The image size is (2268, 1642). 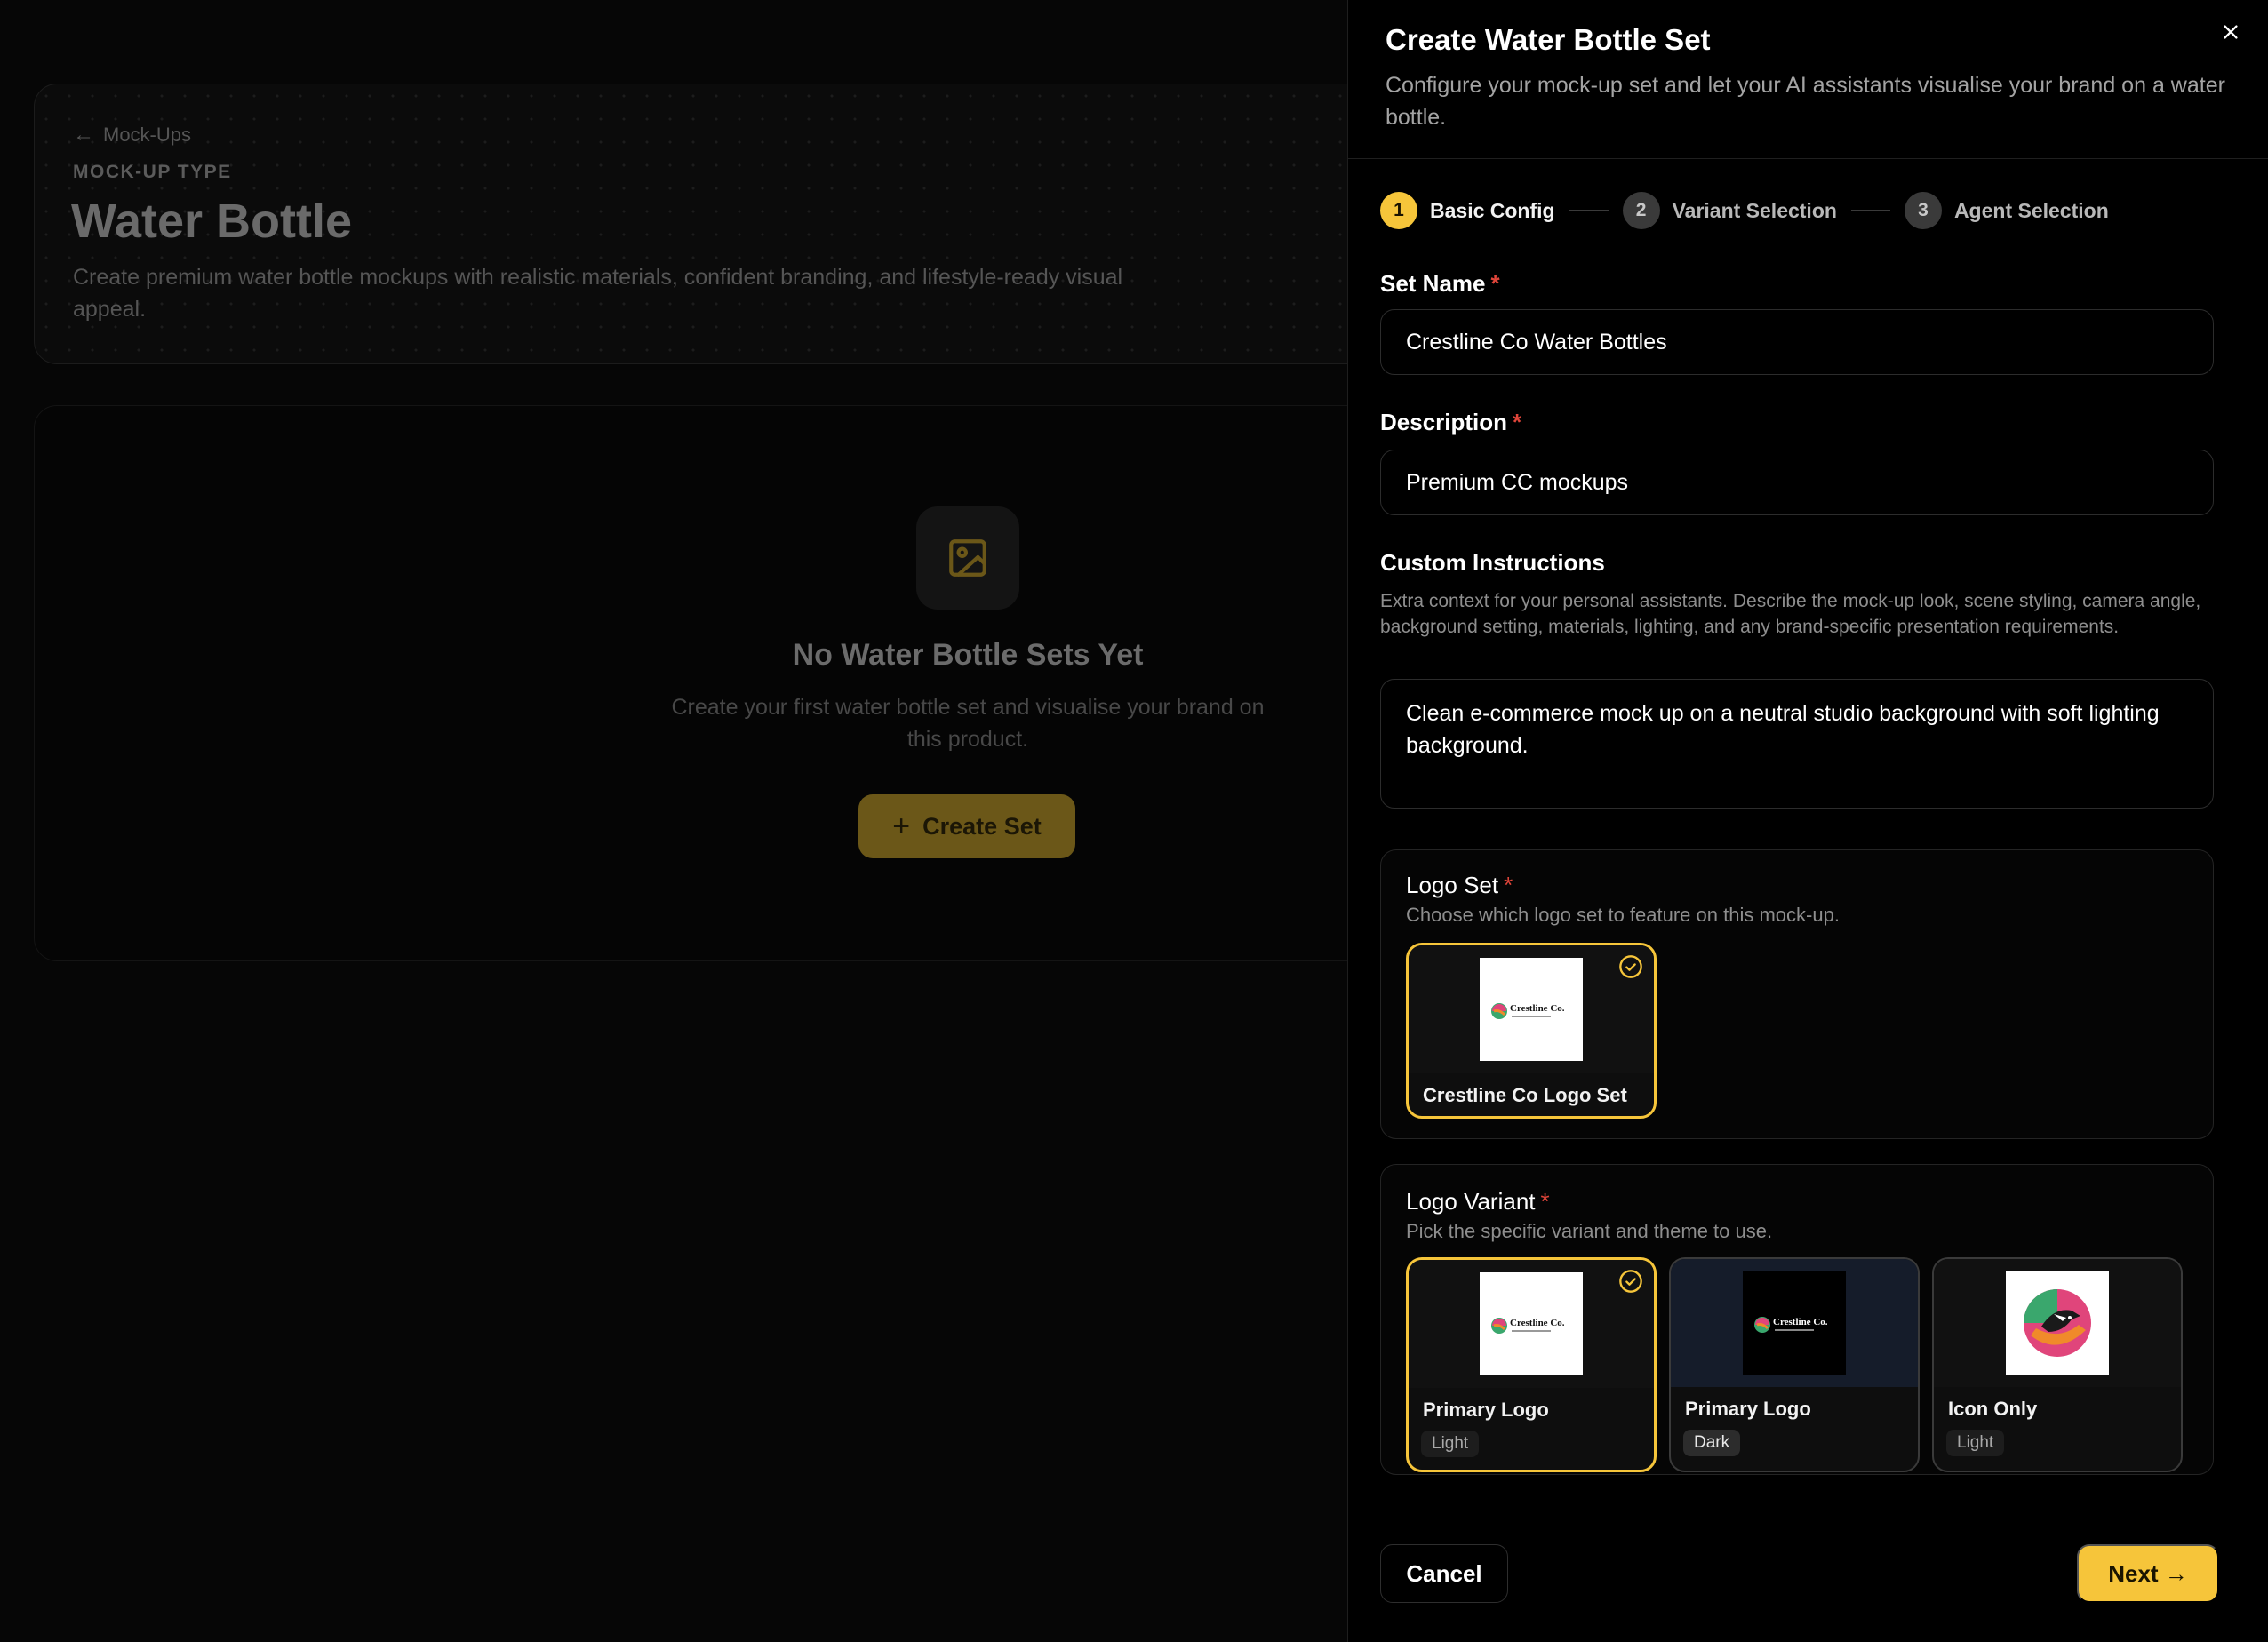 I want to click on step-label: Variant Selection, so click(x=1754, y=210).